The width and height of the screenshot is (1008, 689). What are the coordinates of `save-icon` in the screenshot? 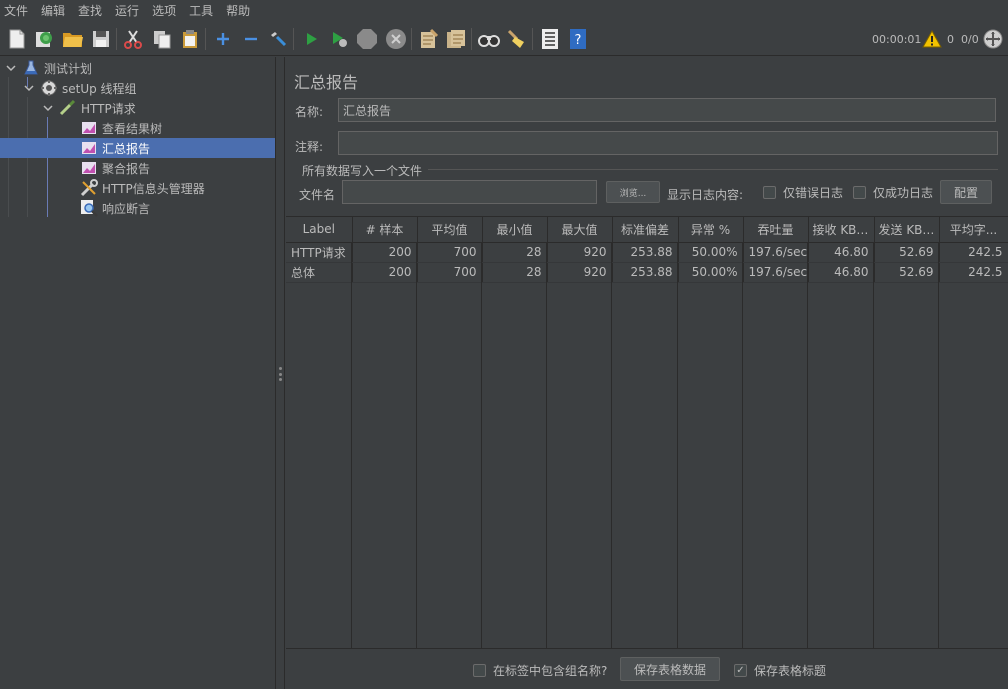 It's located at (101, 39).